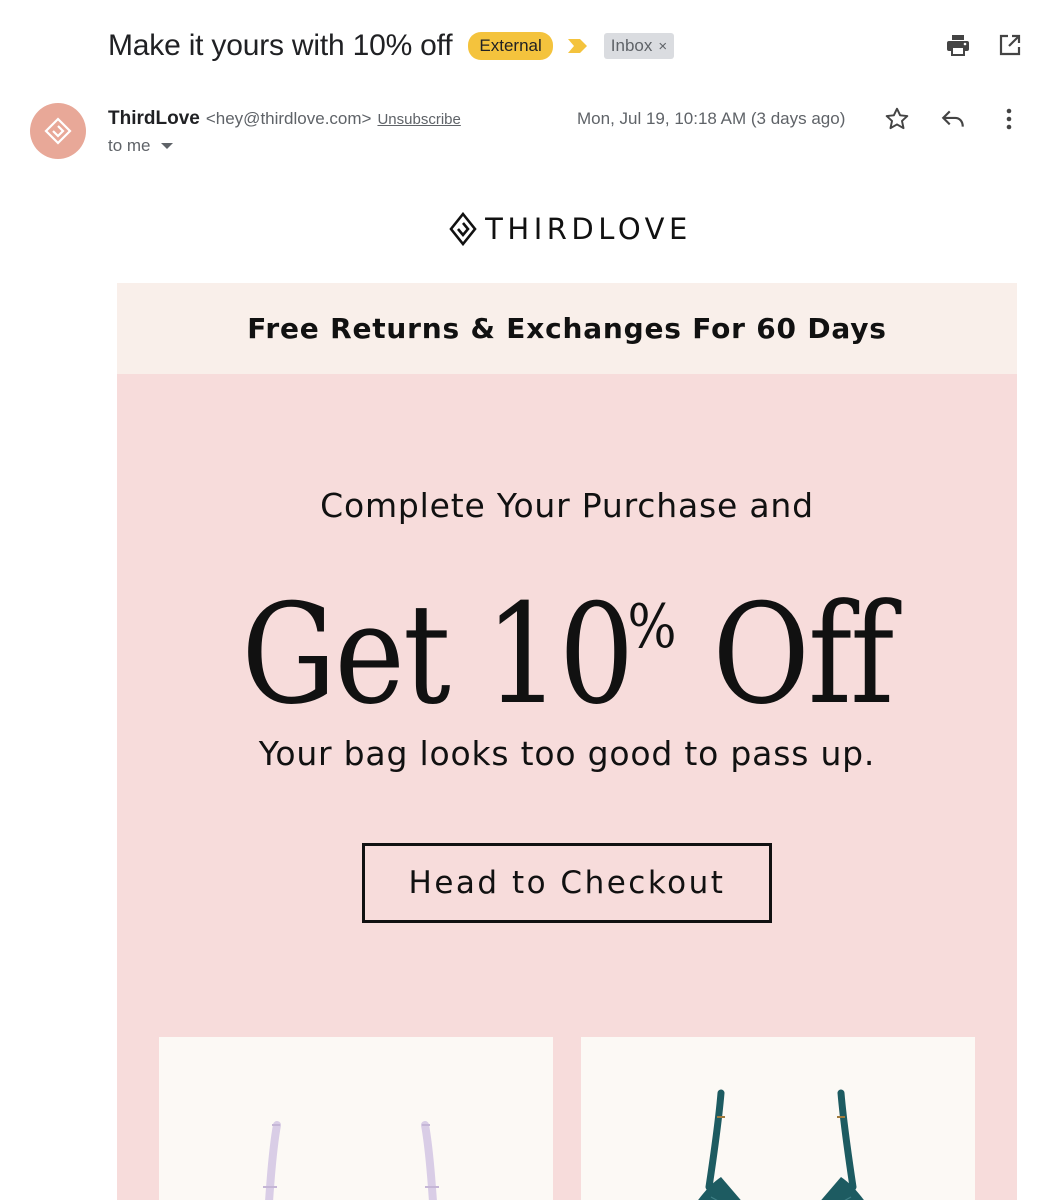  Describe the element at coordinates (781, 1144) in the screenshot. I see `product-image-teal-bra` at that location.